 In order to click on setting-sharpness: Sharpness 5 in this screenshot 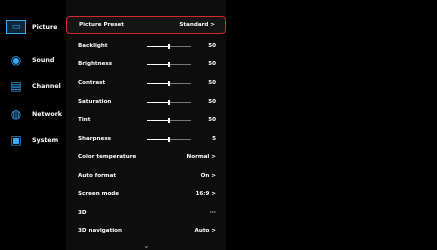, I will do `click(146, 139)`.